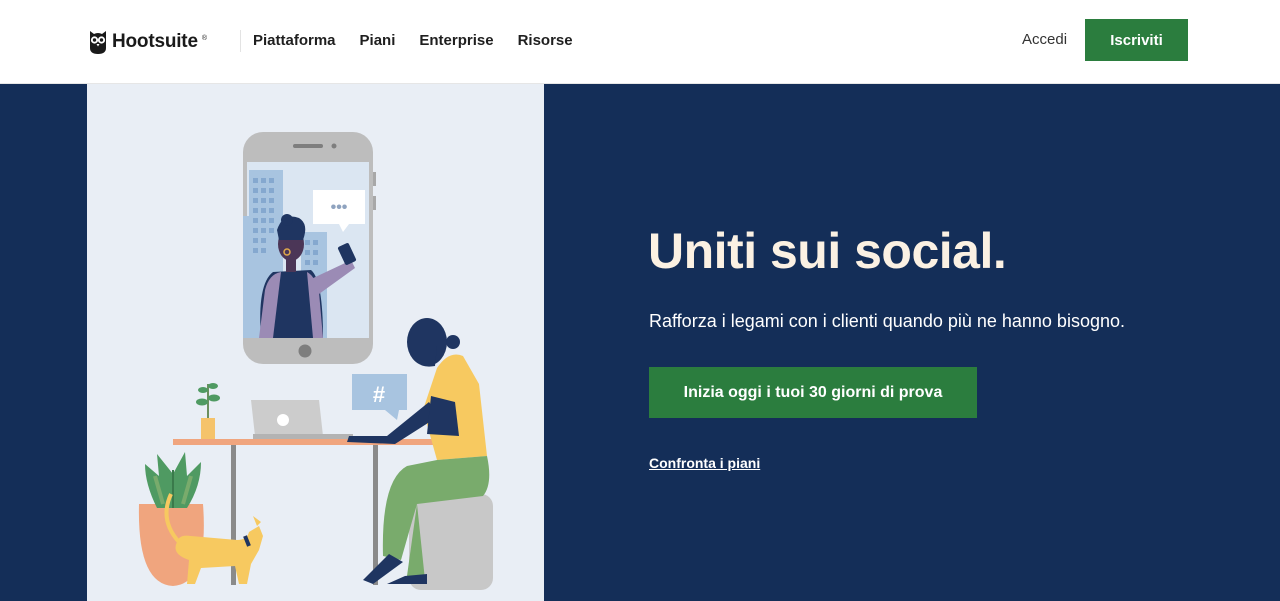  What do you see at coordinates (98, 42) in the screenshot?
I see `owl-logo-icon` at bounding box center [98, 42].